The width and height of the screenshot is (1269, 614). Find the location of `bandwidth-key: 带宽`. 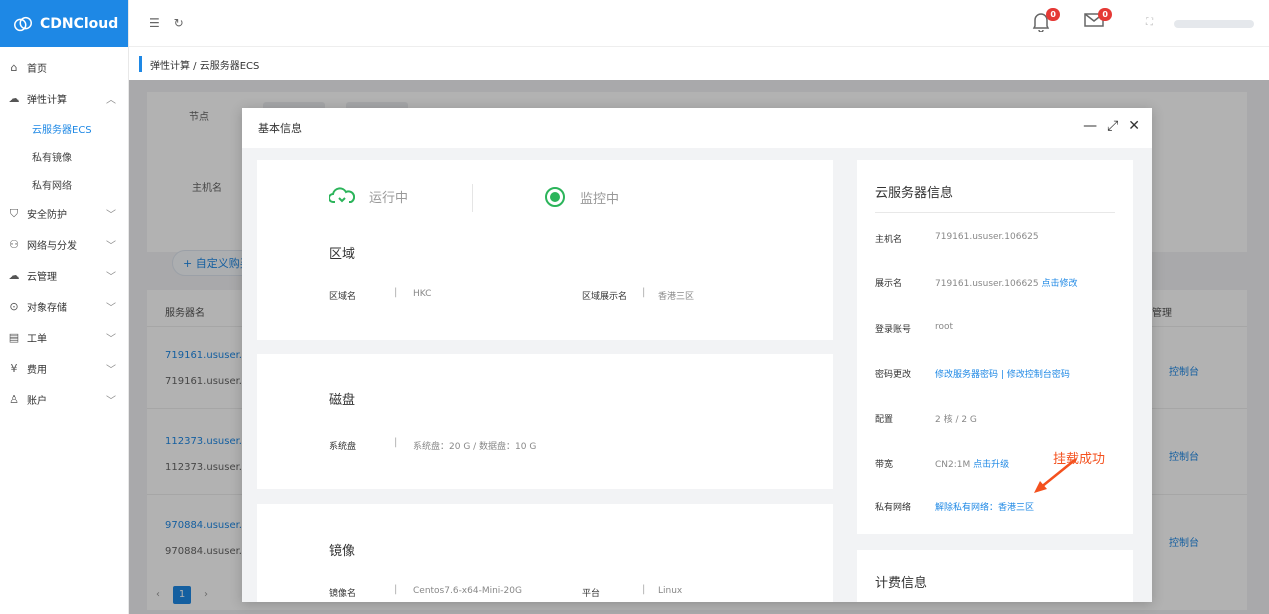

bandwidth-key: 带宽 is located at coordinates (884, 465).